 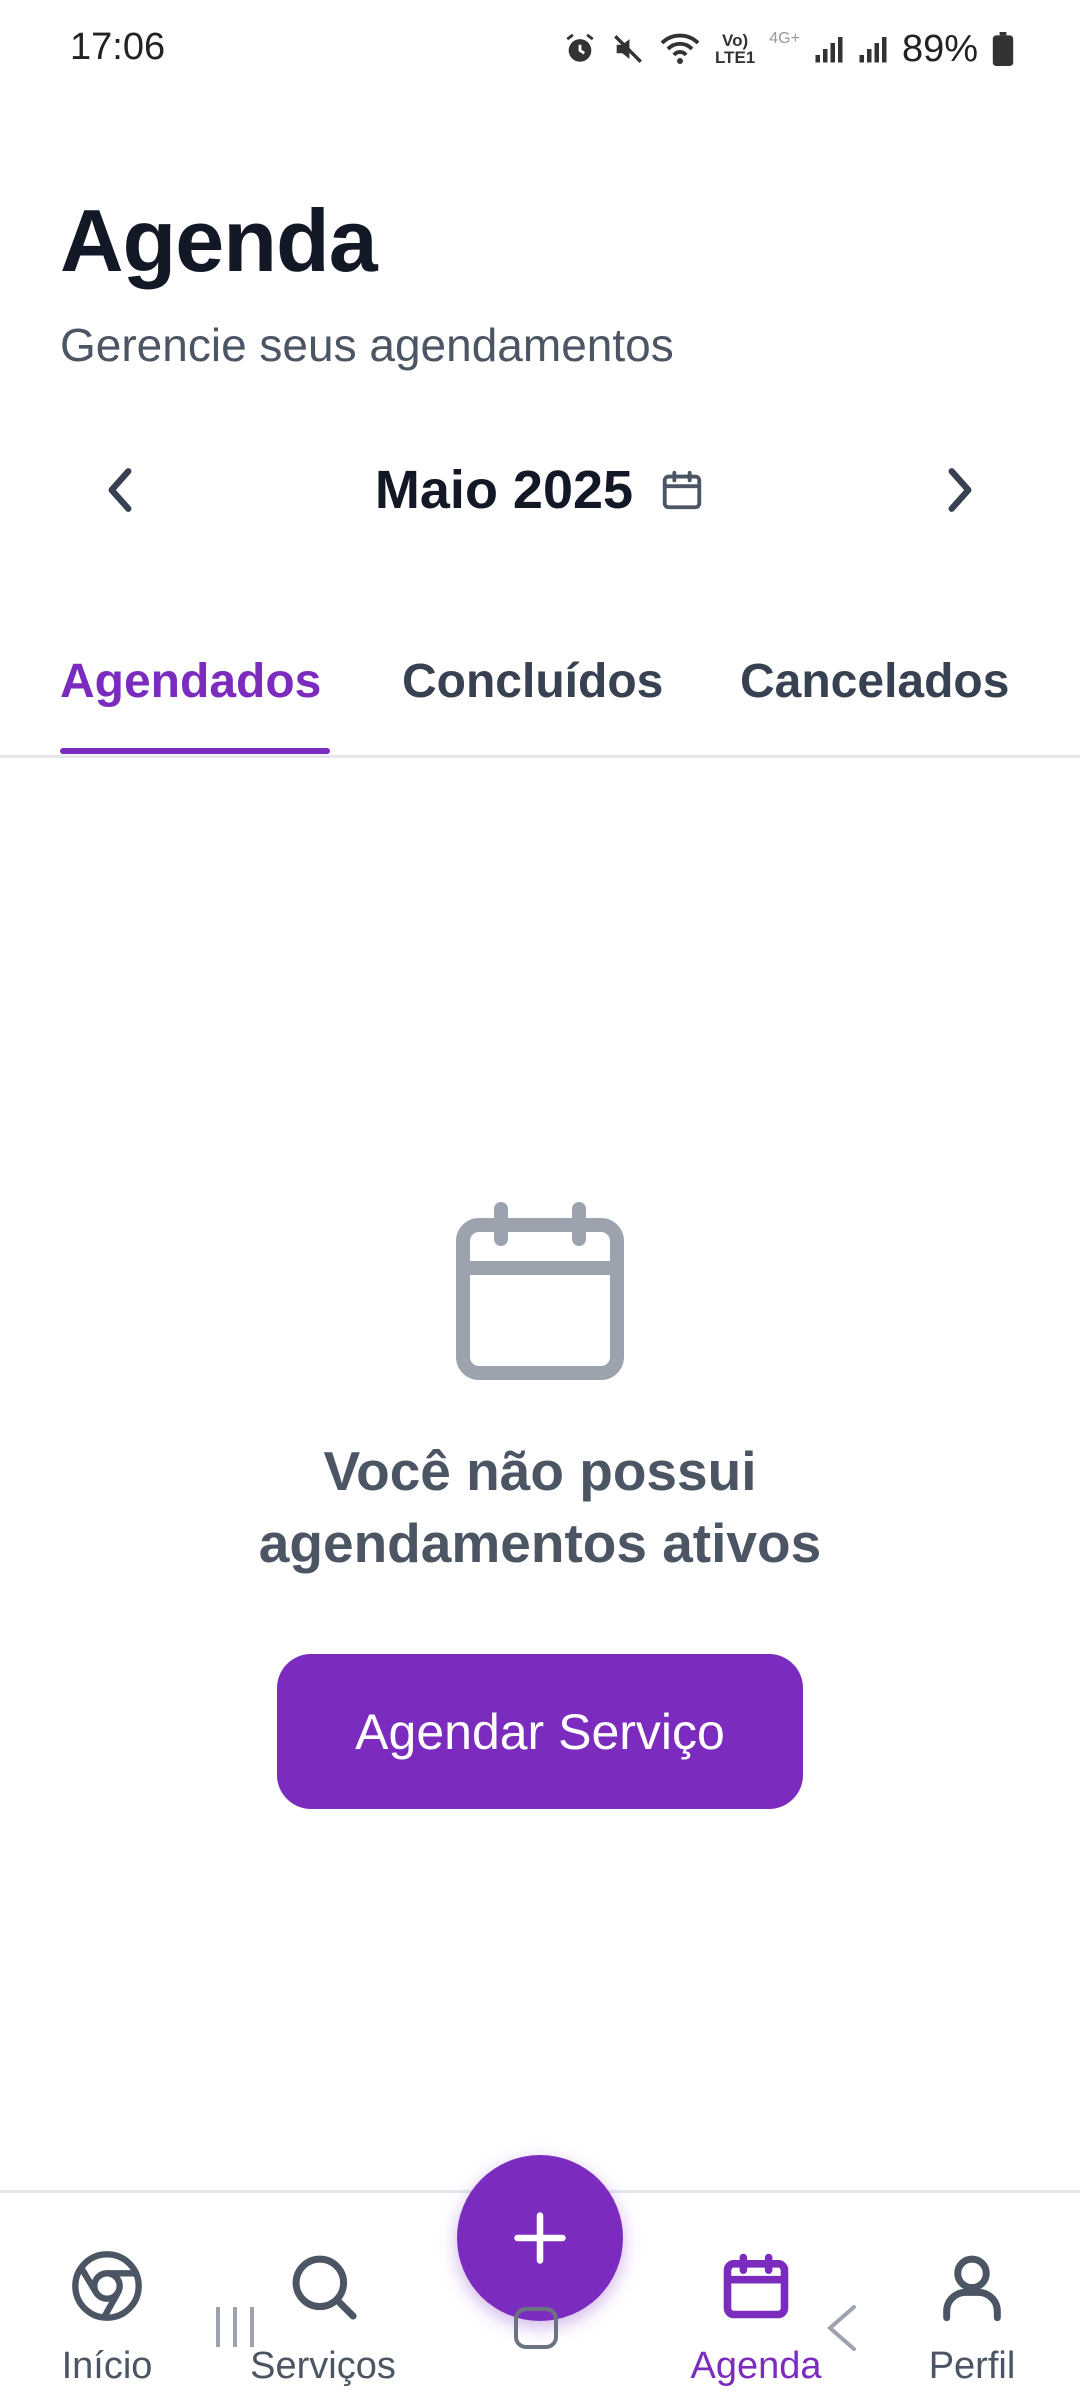 I want to click on active-tab-indicator, so click(x=195, y=751).